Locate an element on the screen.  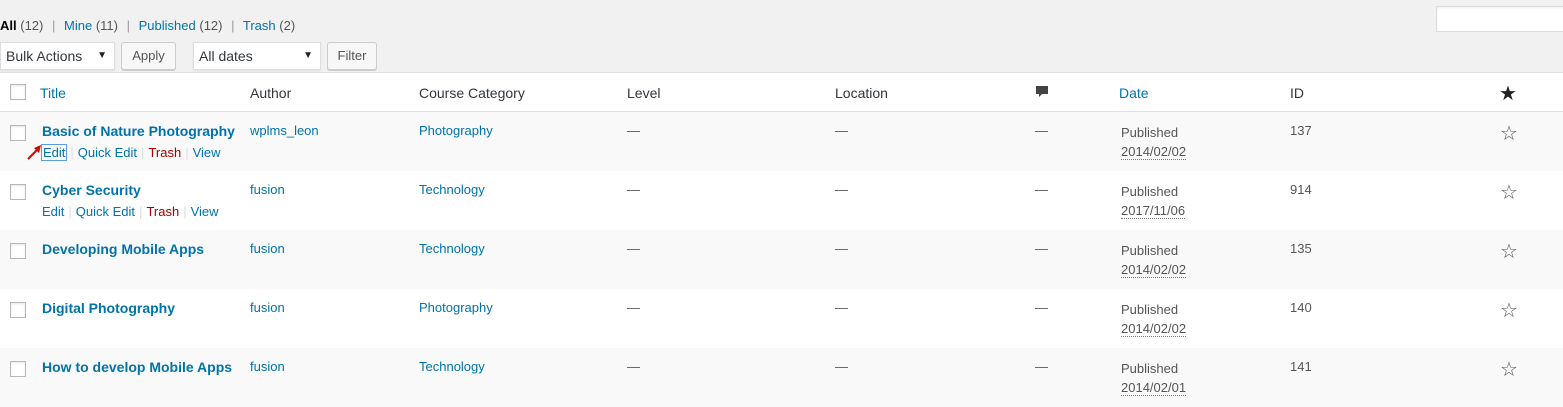
apply-button: Apply is located at coordinates (148, 56).